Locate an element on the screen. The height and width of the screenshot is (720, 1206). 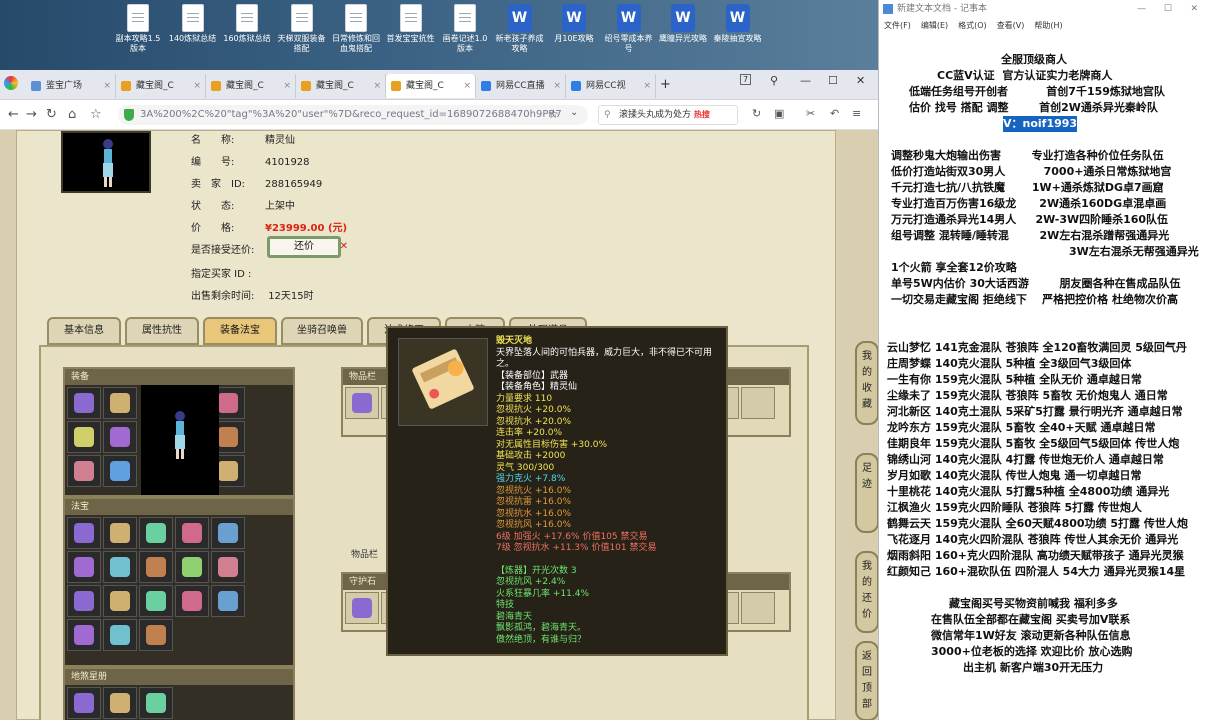
favorite-icon: ☆ is located at coordinates (553, 114).